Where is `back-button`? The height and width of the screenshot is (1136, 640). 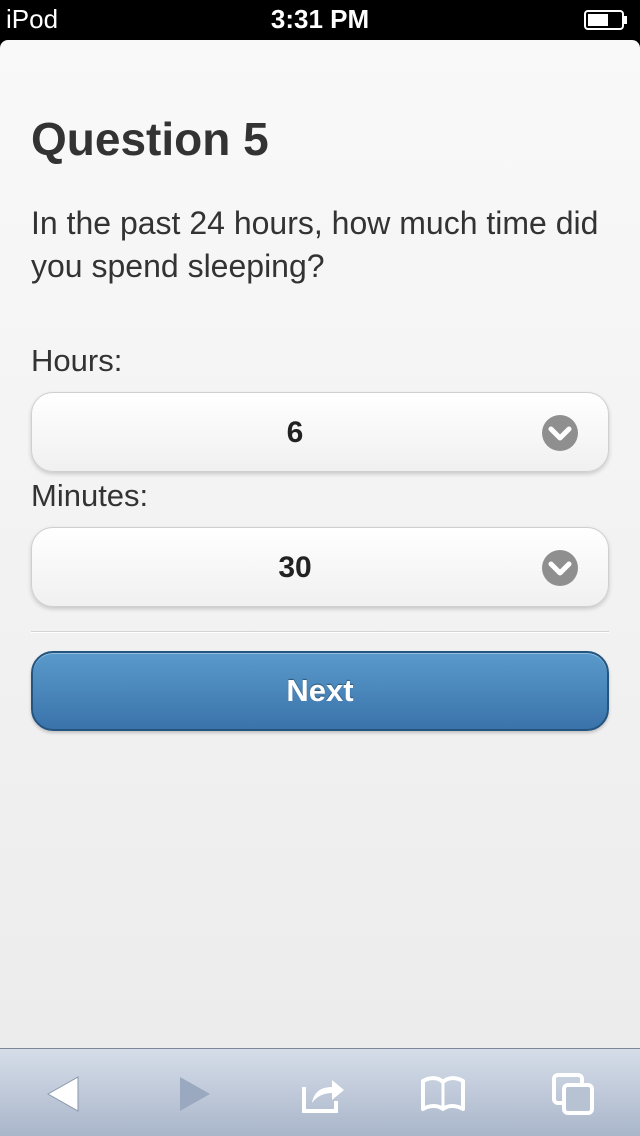 back-button is located at coordinates (65, 1092).